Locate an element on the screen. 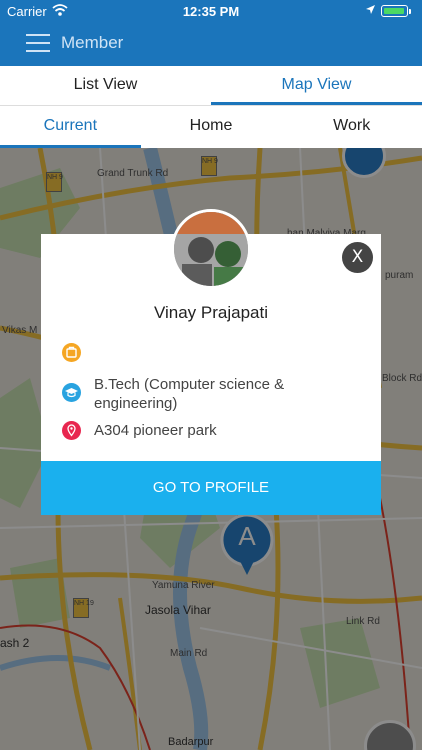  tab-current: Current is located at coordinates (70, 127).